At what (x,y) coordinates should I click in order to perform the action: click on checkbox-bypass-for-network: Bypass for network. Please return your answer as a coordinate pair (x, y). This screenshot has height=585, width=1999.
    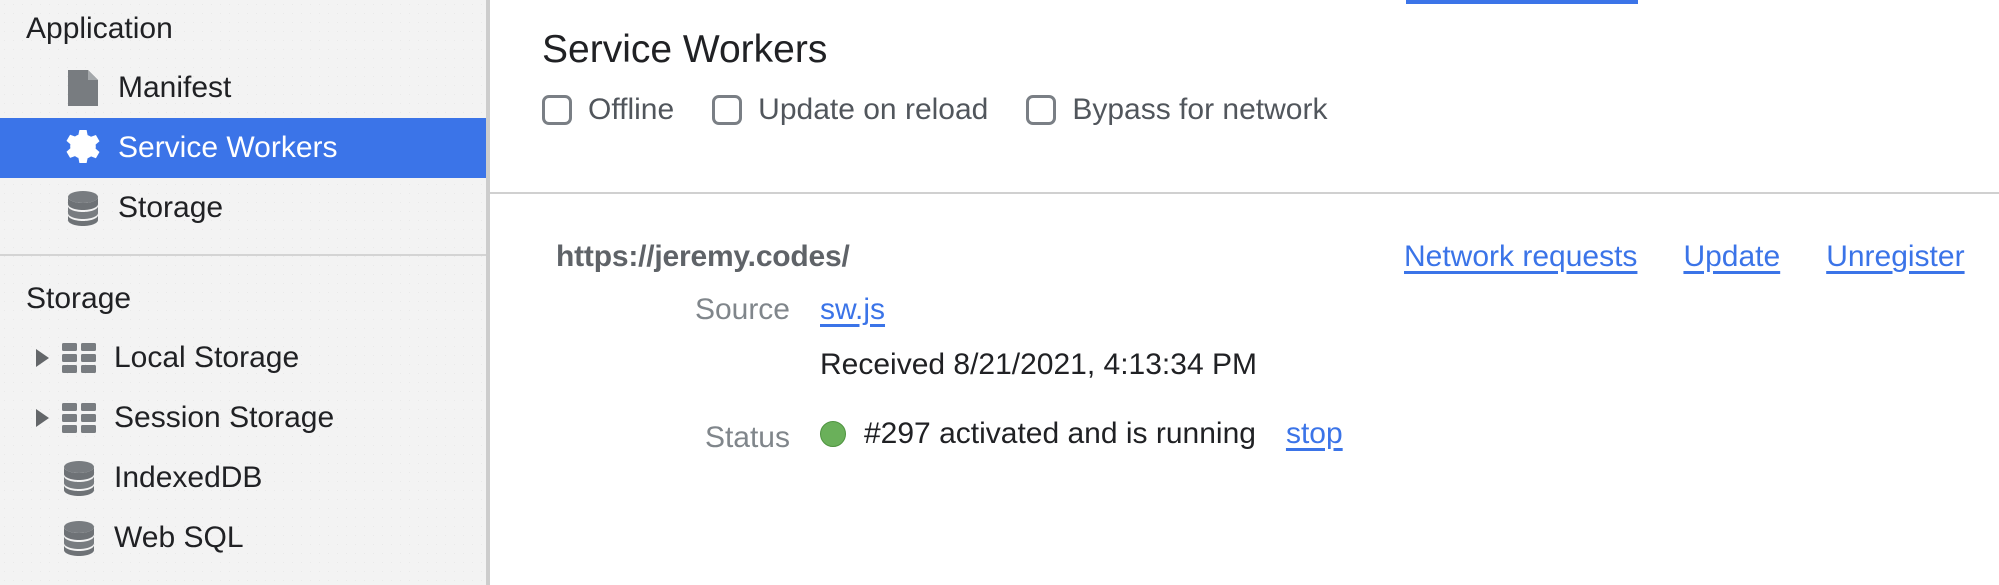
    Looking at the image, I should click on (1176, 110).